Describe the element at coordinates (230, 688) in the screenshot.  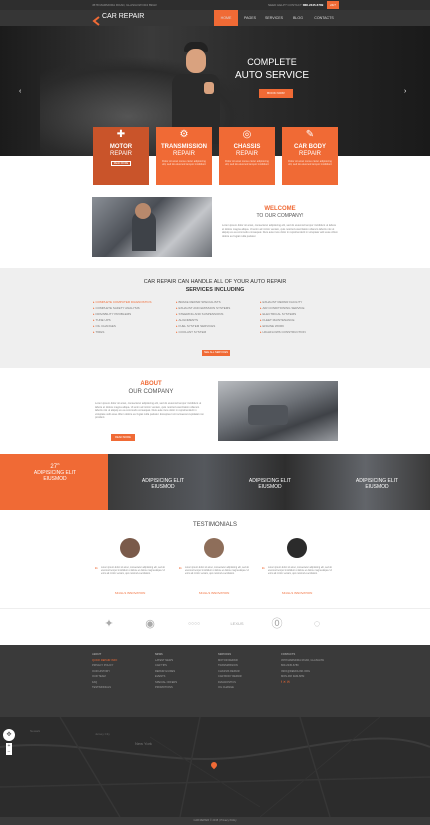
I see `footer-link: OIL CHANGE` at that location.